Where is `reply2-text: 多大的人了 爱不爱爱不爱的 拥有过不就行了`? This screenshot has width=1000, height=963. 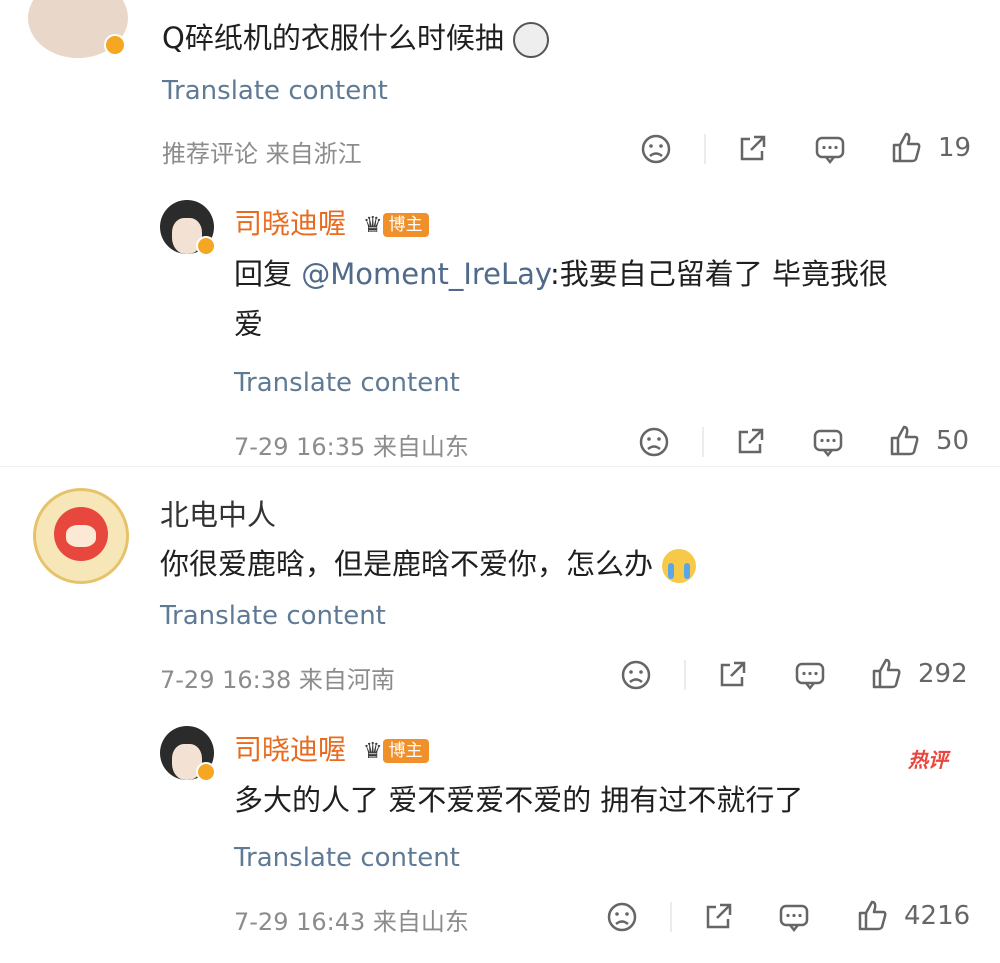
reply2-text: 多大的人了 爱不爱爱不爱的 拥有过不就行了 is located at coordinates (519, 800).